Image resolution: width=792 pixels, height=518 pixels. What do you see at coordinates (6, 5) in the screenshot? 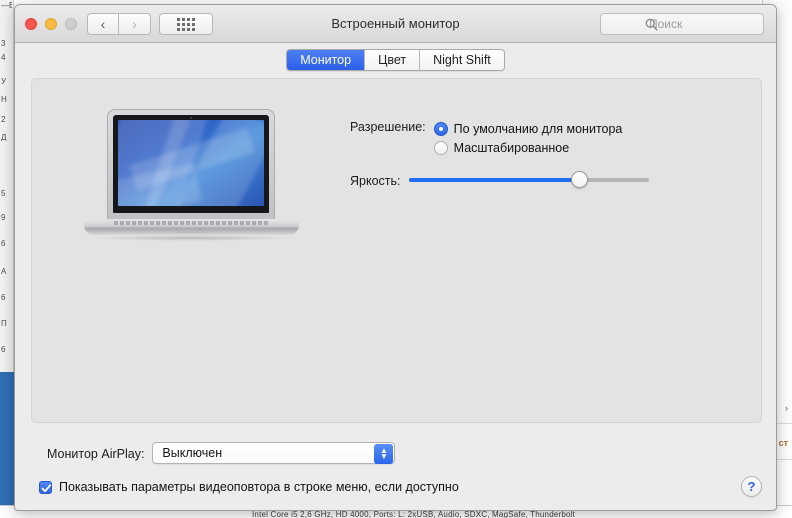
I see `background-text-line: —ВА` at bounding box center [6, 5].